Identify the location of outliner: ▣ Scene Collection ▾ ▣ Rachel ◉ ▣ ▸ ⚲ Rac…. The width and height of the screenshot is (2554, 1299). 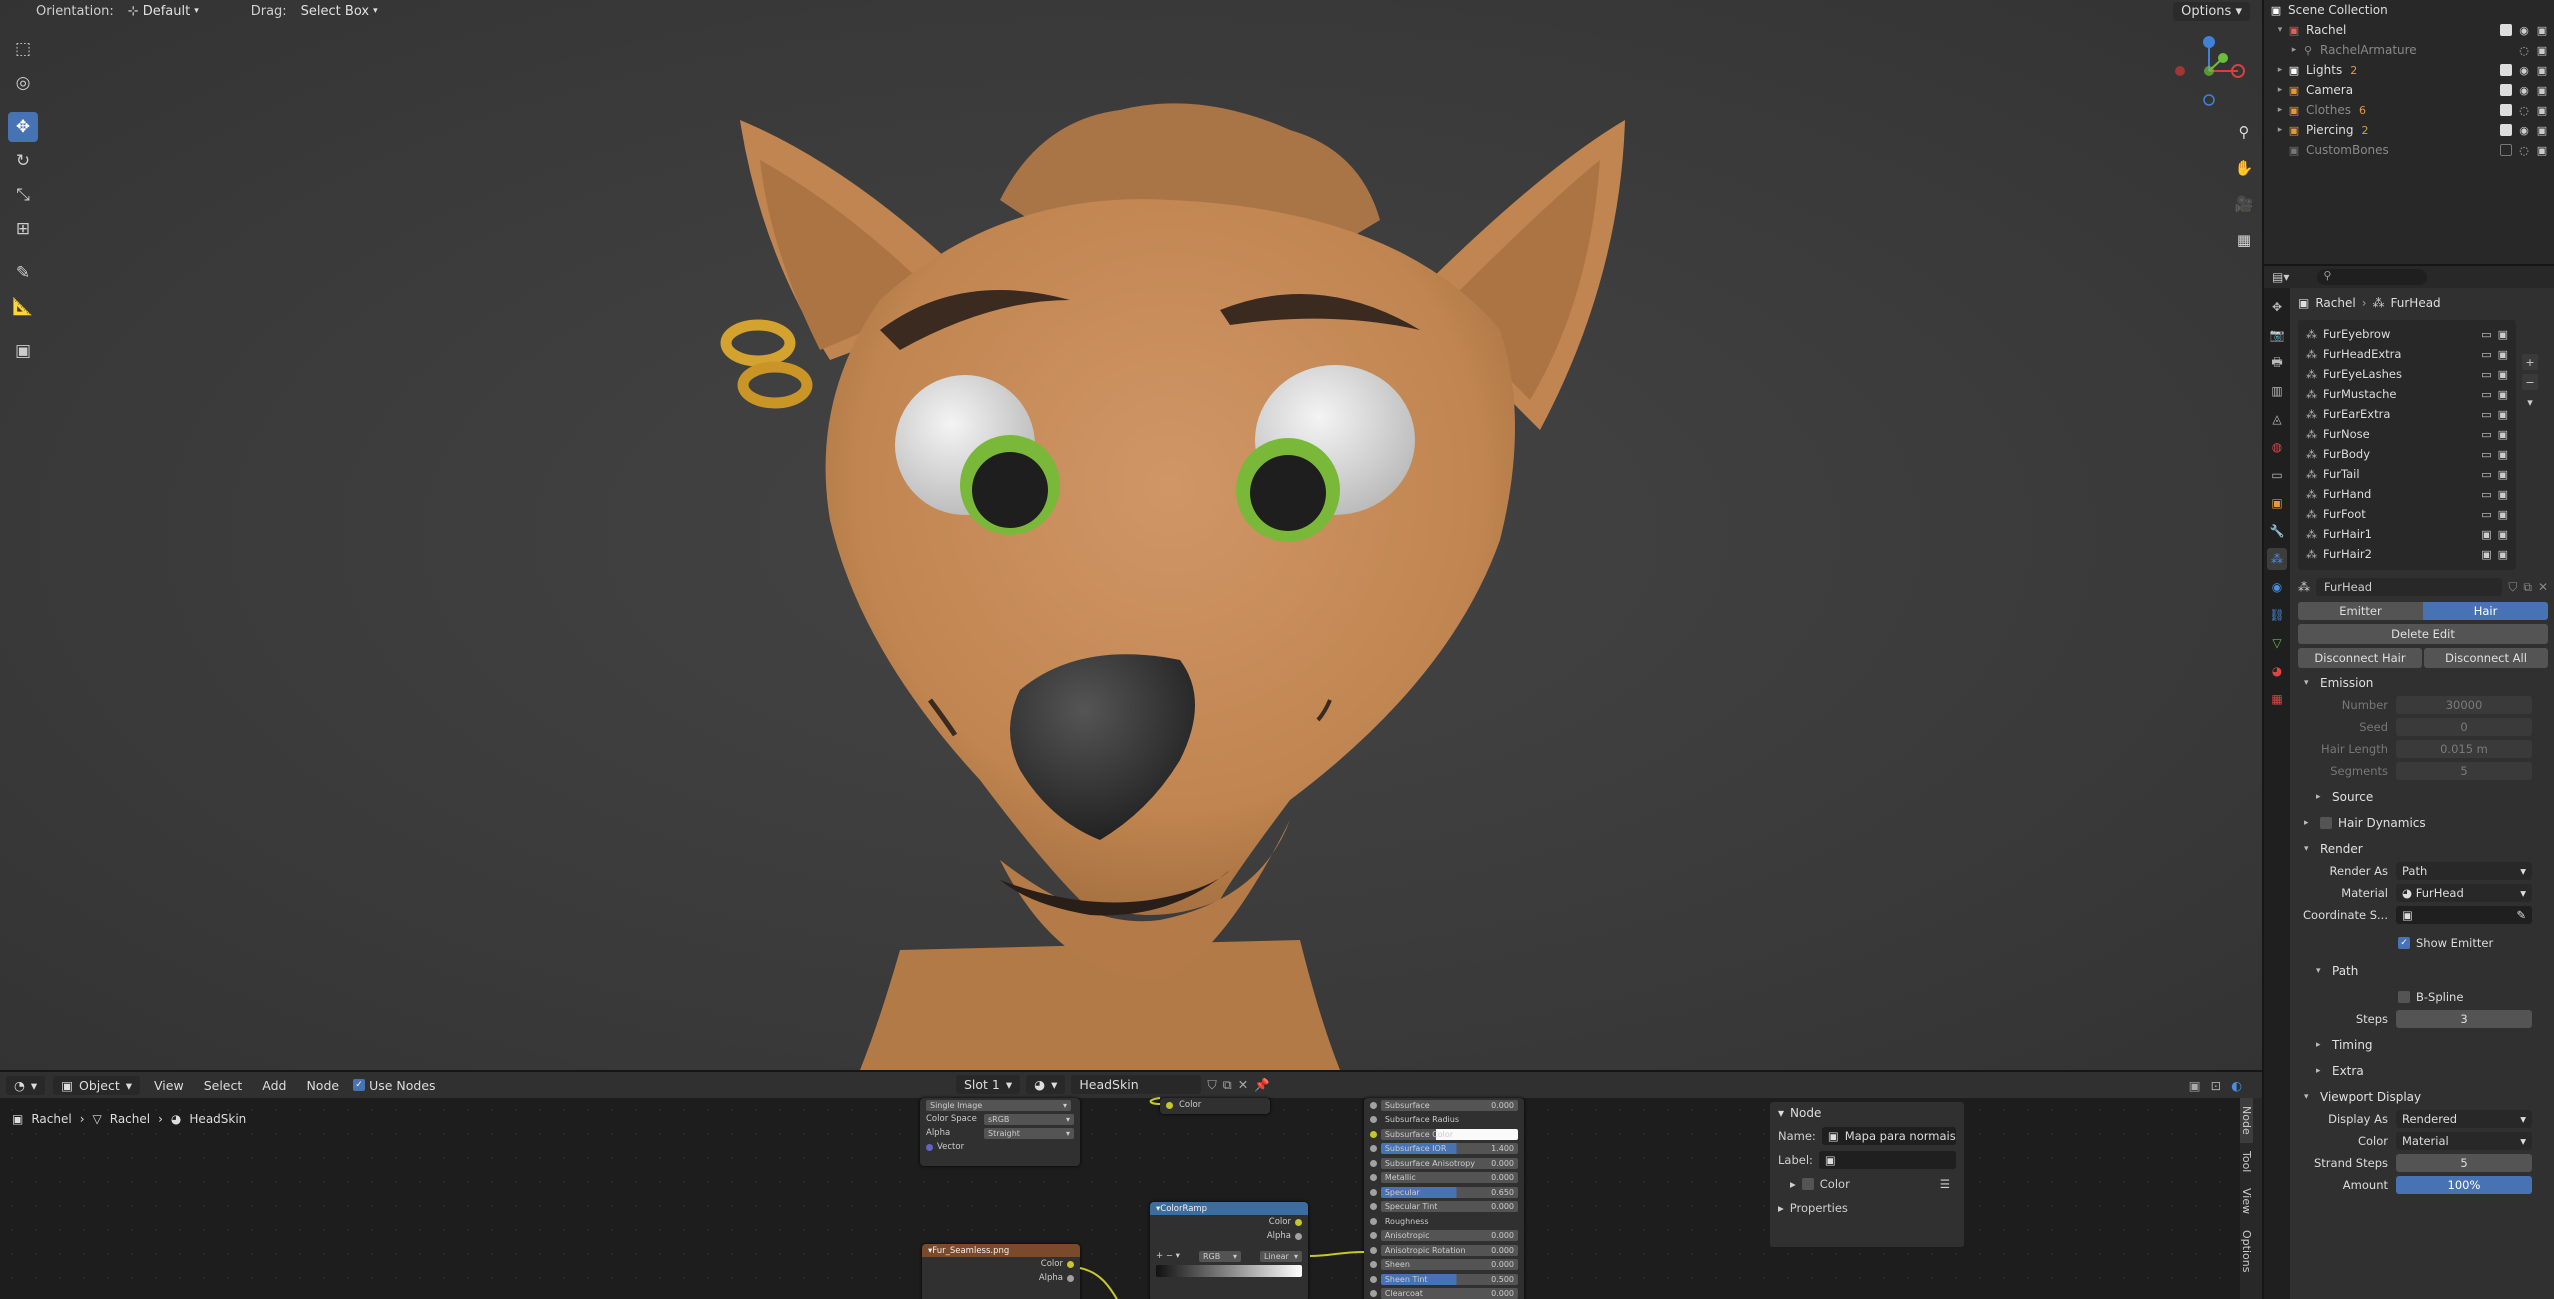
(2408, 132).